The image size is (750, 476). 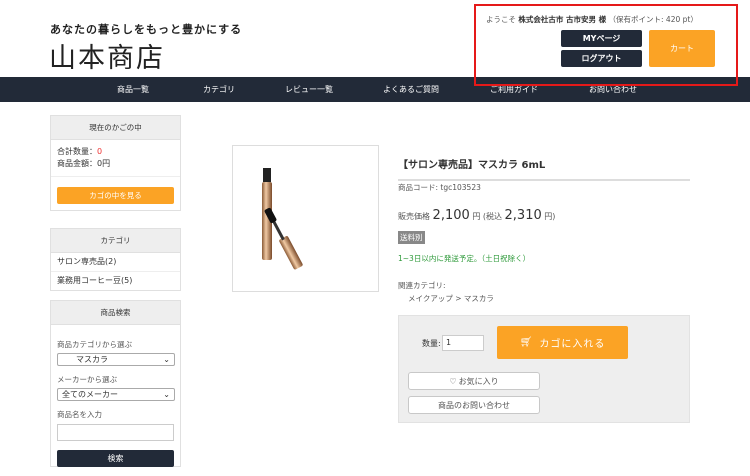 What do you see at coordinates (107, 55) in the screenshot?
I see `site-logo: 山本商店` at bounding box center [107, 55].